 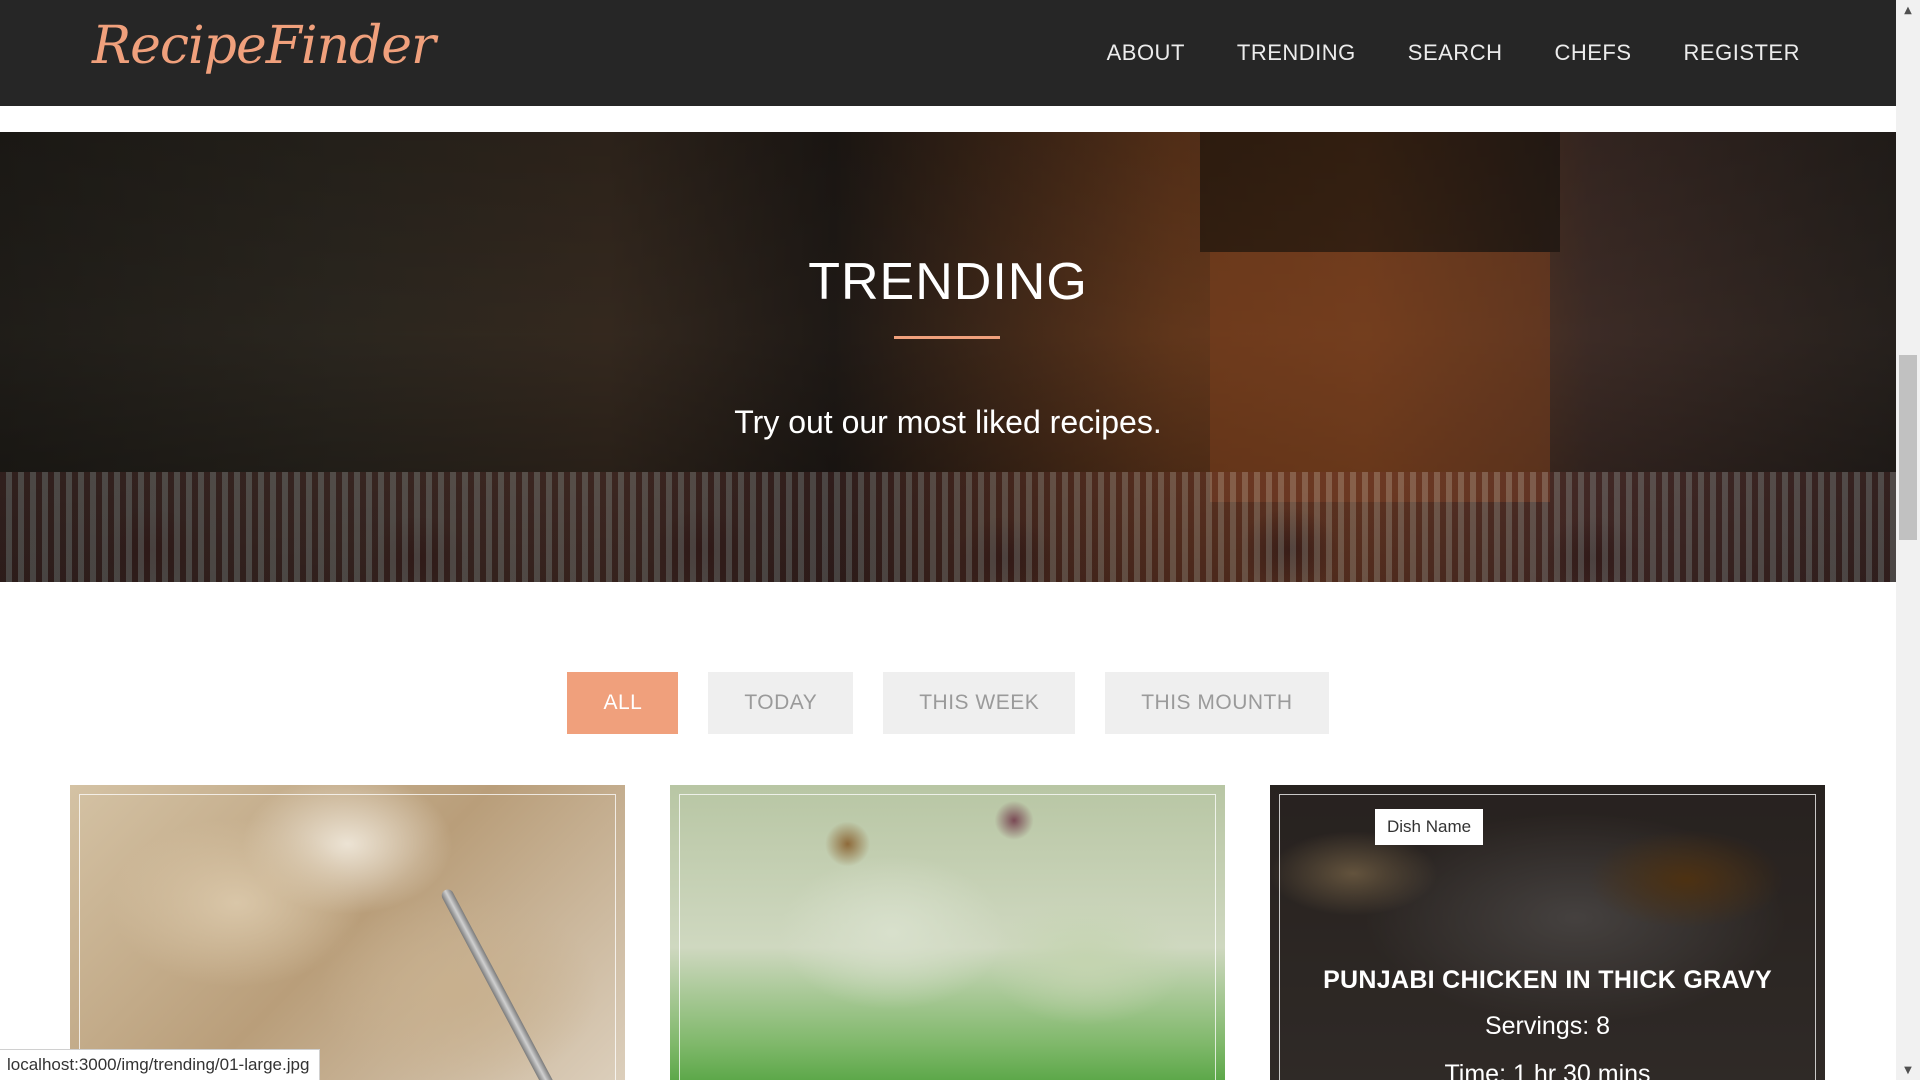 I want to click on nav-link-about: ABOUT, so click(x=1146, y=53).